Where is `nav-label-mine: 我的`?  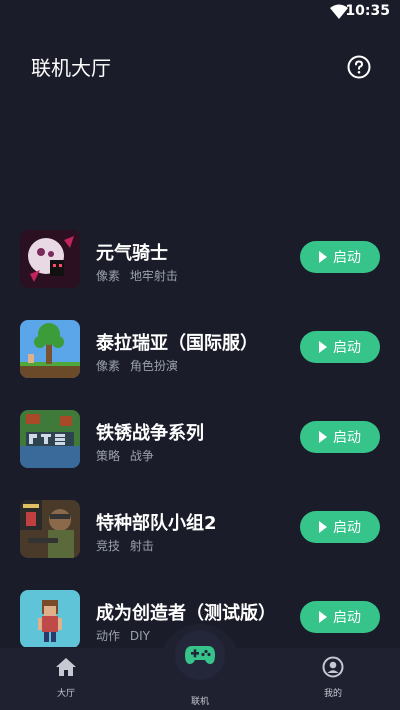
nav-label-mine: 我的 is located at coordinates (332, 694).